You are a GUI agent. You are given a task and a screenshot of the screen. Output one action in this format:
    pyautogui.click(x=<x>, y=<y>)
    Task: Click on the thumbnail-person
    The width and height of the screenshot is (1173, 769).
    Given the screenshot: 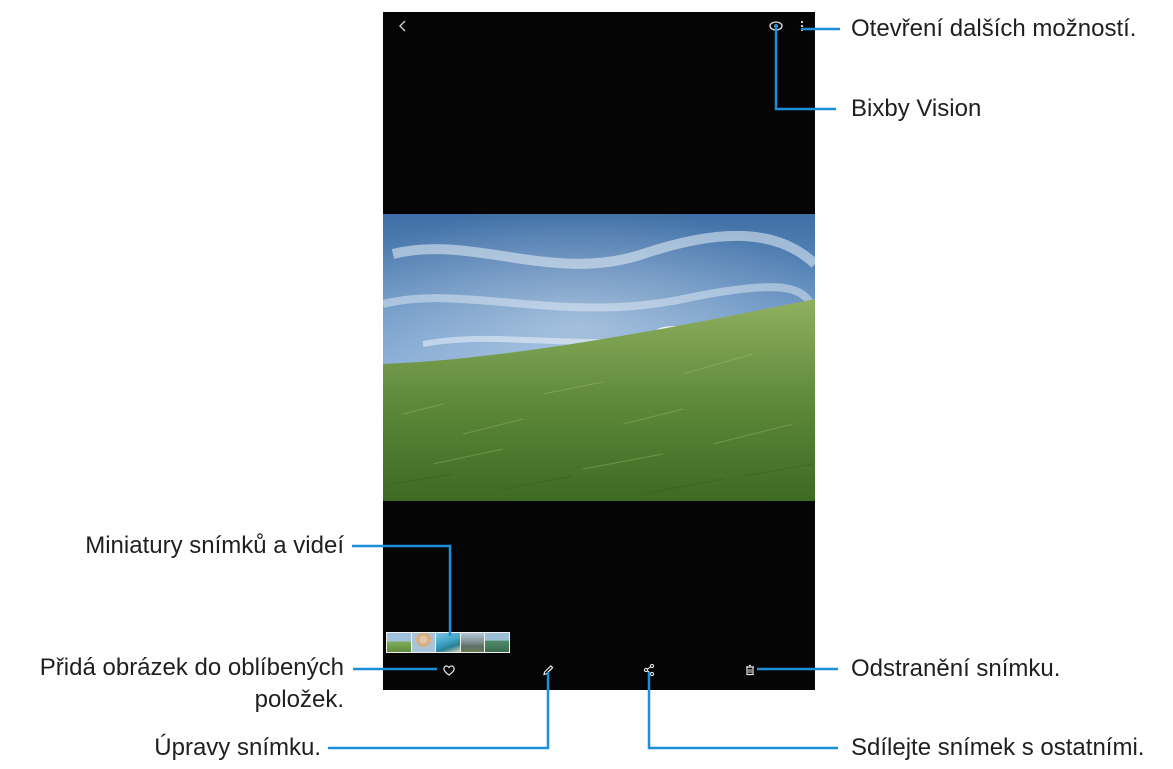 What is the action you would take?
    pyautogui.click(x=423, y=642)
    